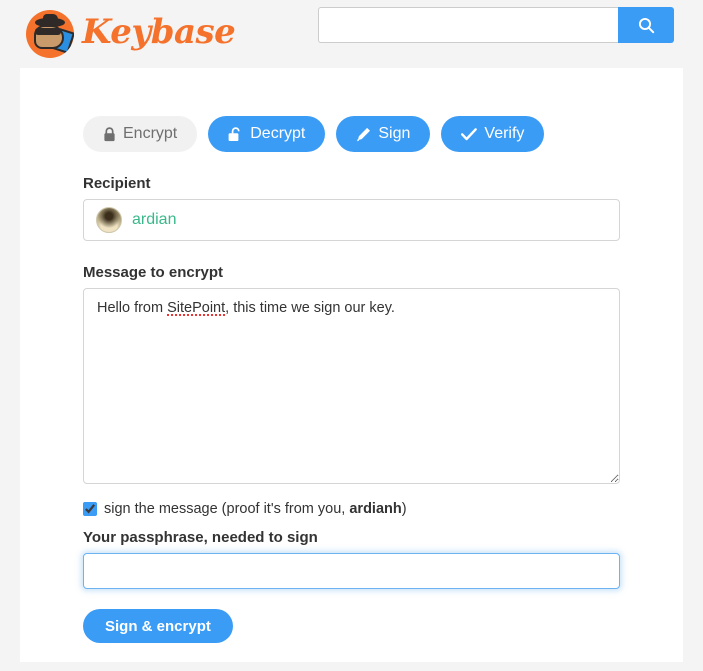 The image size is (703, 671). I want to click on sign-text-before: sign the message (proof it's from you,, so click(227, 509).